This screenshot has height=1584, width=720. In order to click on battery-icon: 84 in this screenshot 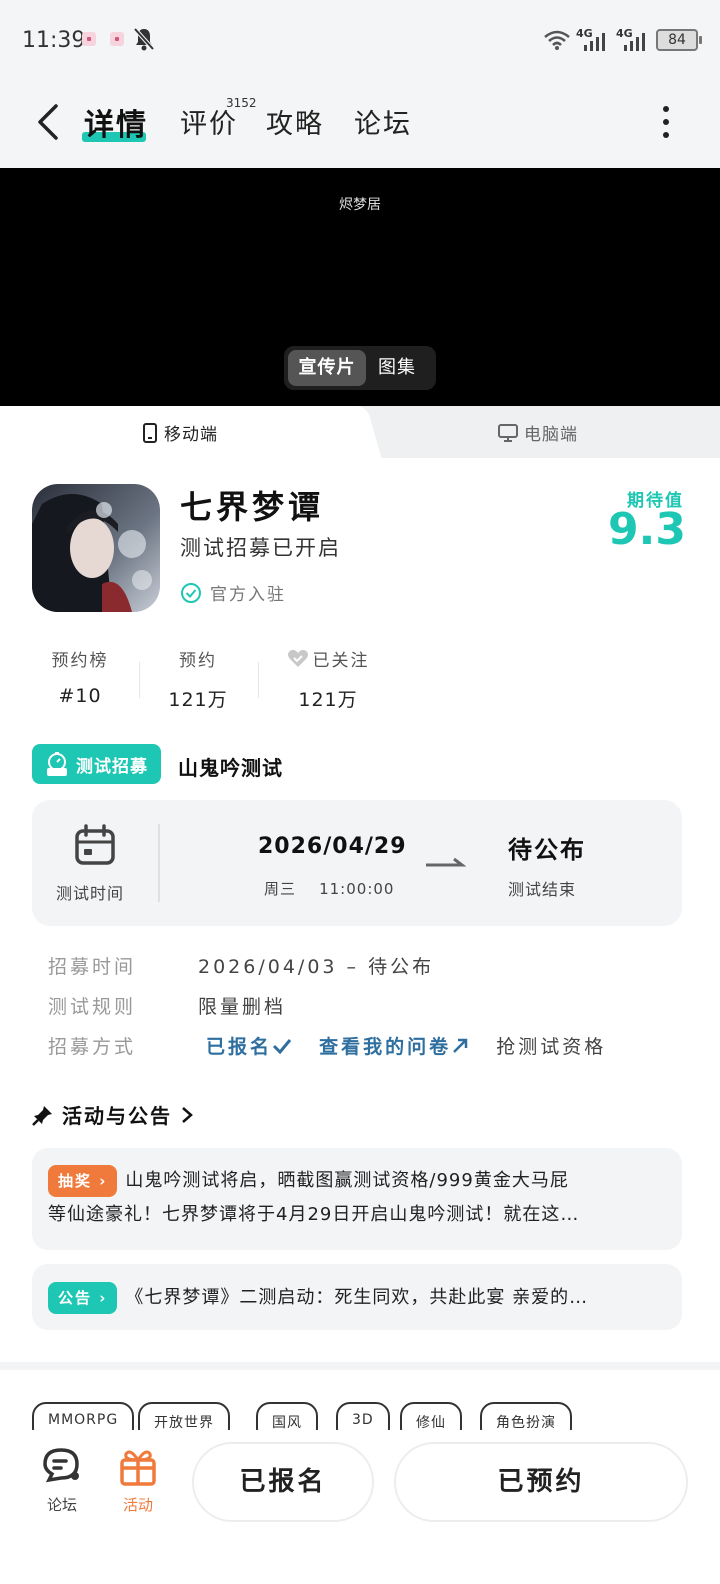, I will do `click(679, 40)`.